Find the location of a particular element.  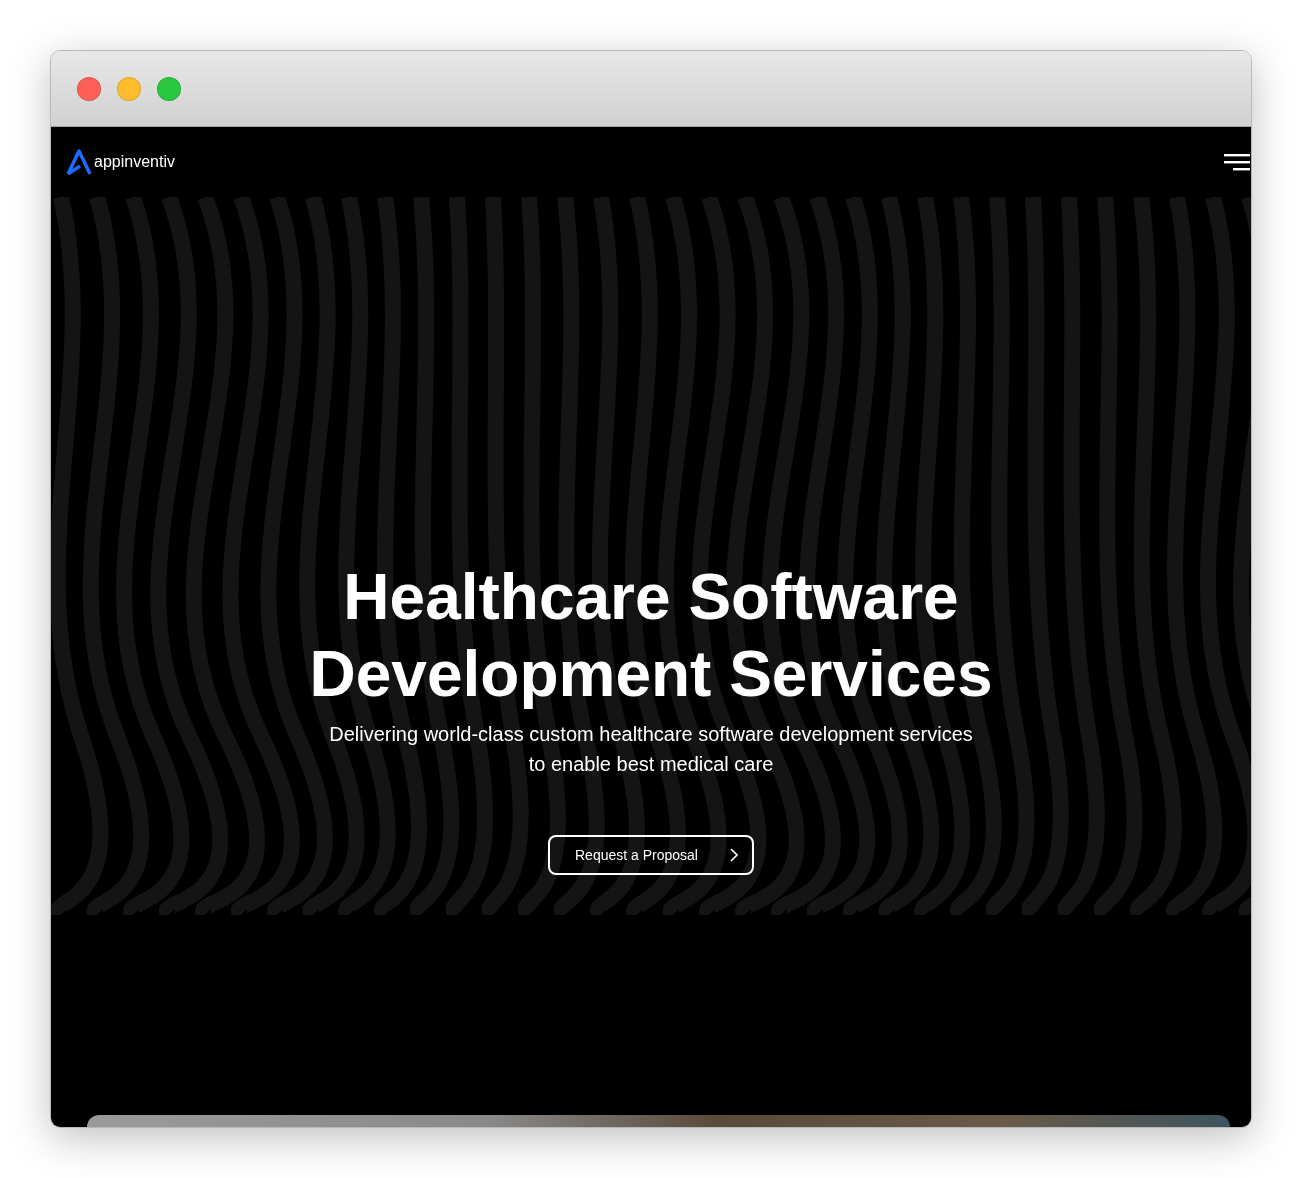

request-proposal-button: Request a Proposal is located at coordinates (651, 855).